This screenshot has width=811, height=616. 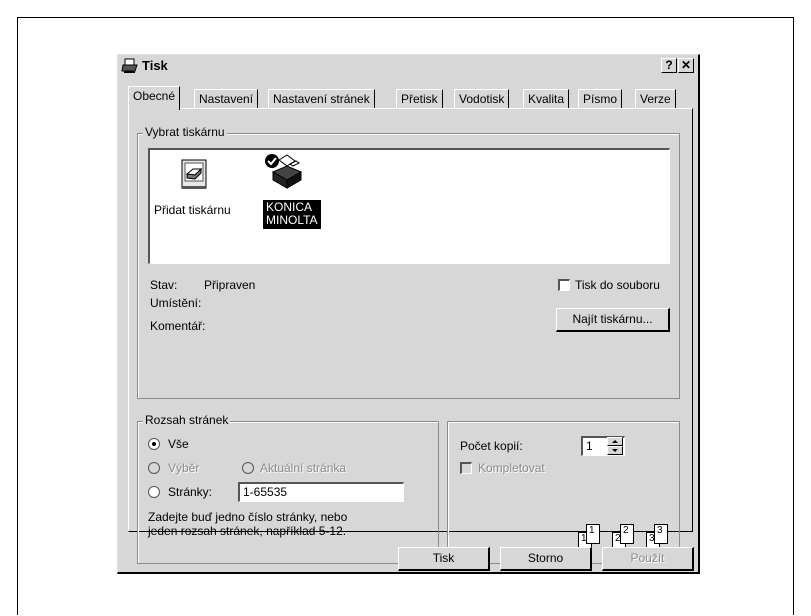 What do you see at coordinates (600, 99) in the screenshot?
I see `tab-pismo: Písmo` at bounding box center [600, 99].